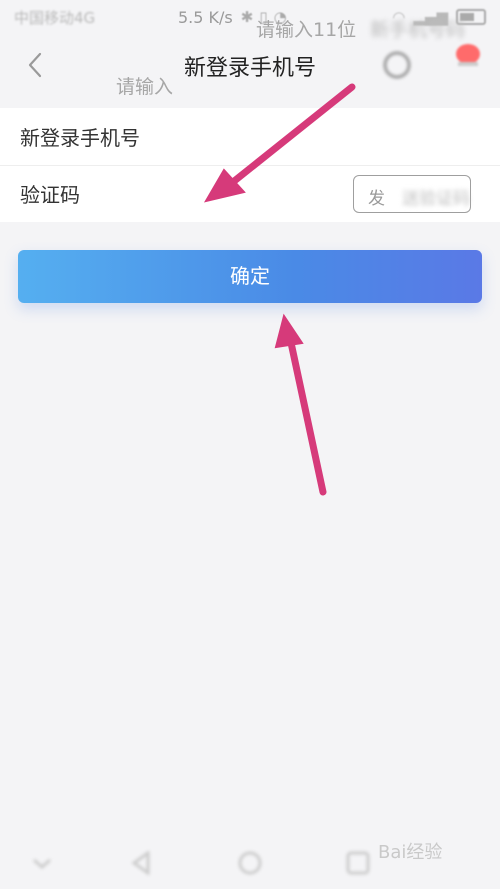 This screenshot has height=889, width=500. I want to click on phone-label: 新登录手机号, so click(80, 138).